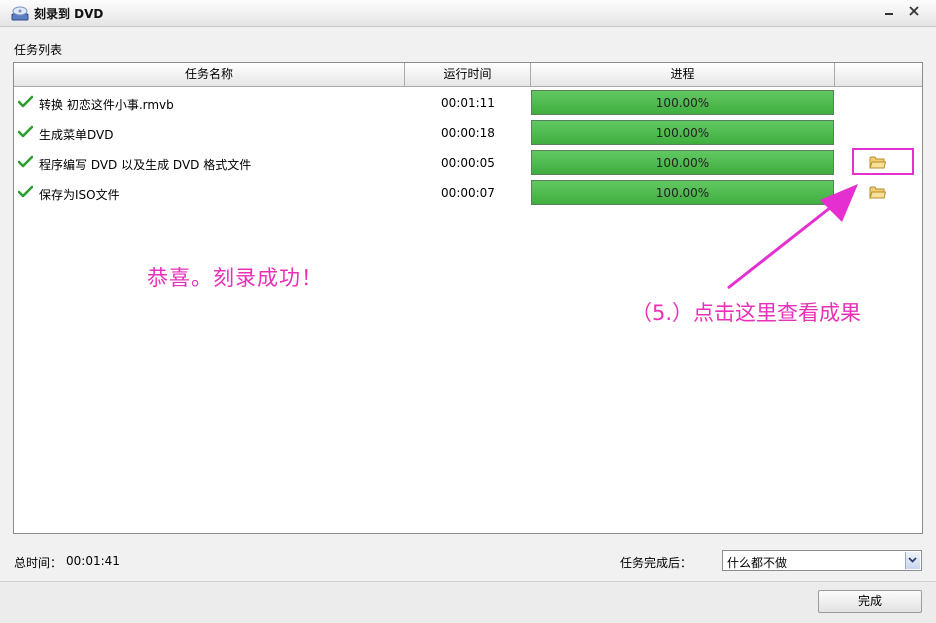 This screenshot has width=936, height=623. Describe the element at coordinates (822, 560) in the screenshot. I see `after-completion-select: 什么都不做` at that location.